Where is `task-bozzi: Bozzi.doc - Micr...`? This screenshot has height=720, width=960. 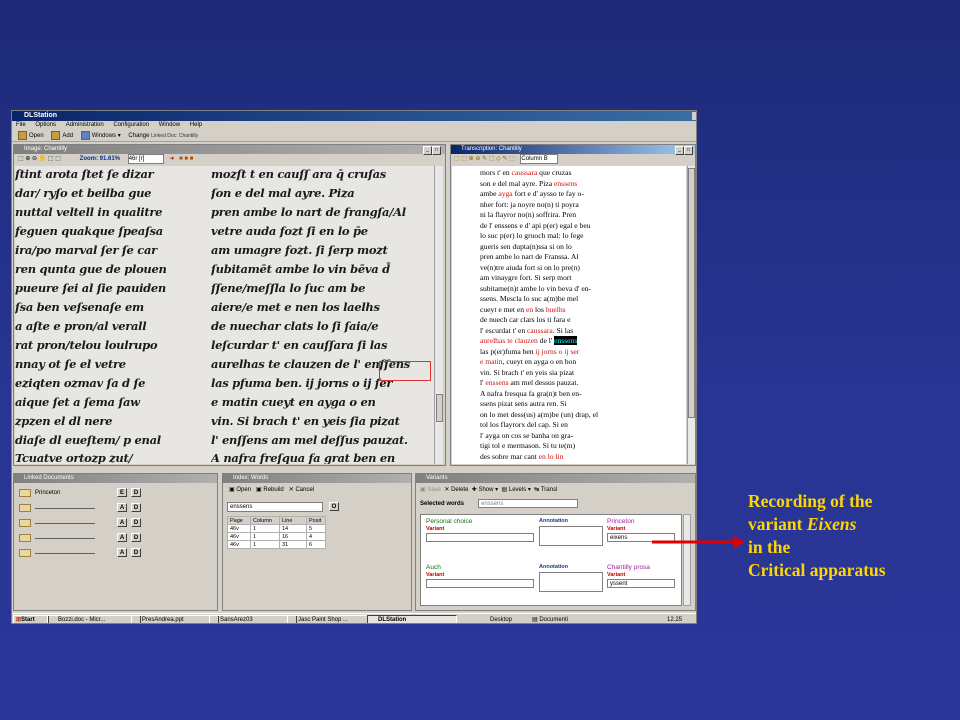
task-bozzi: Bozzi.doc - Micr... is located at coordinates (94, 619).